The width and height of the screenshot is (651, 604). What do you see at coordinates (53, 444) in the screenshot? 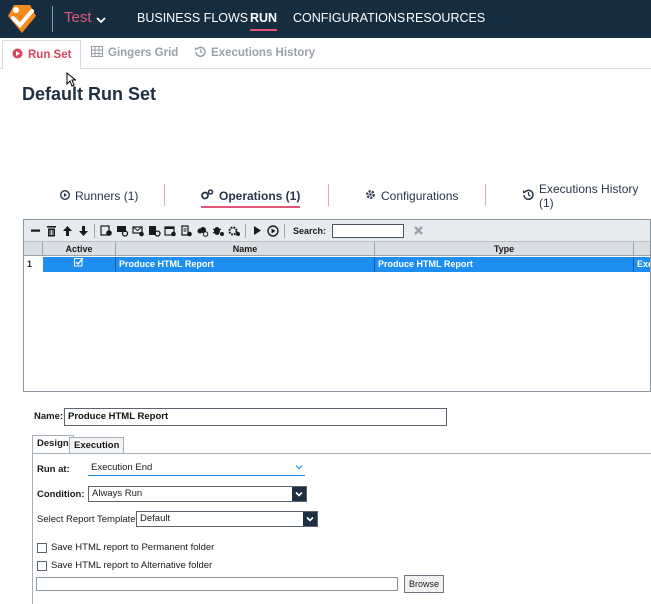
I see `tab-design: Design` at bounding box center [53, 444].